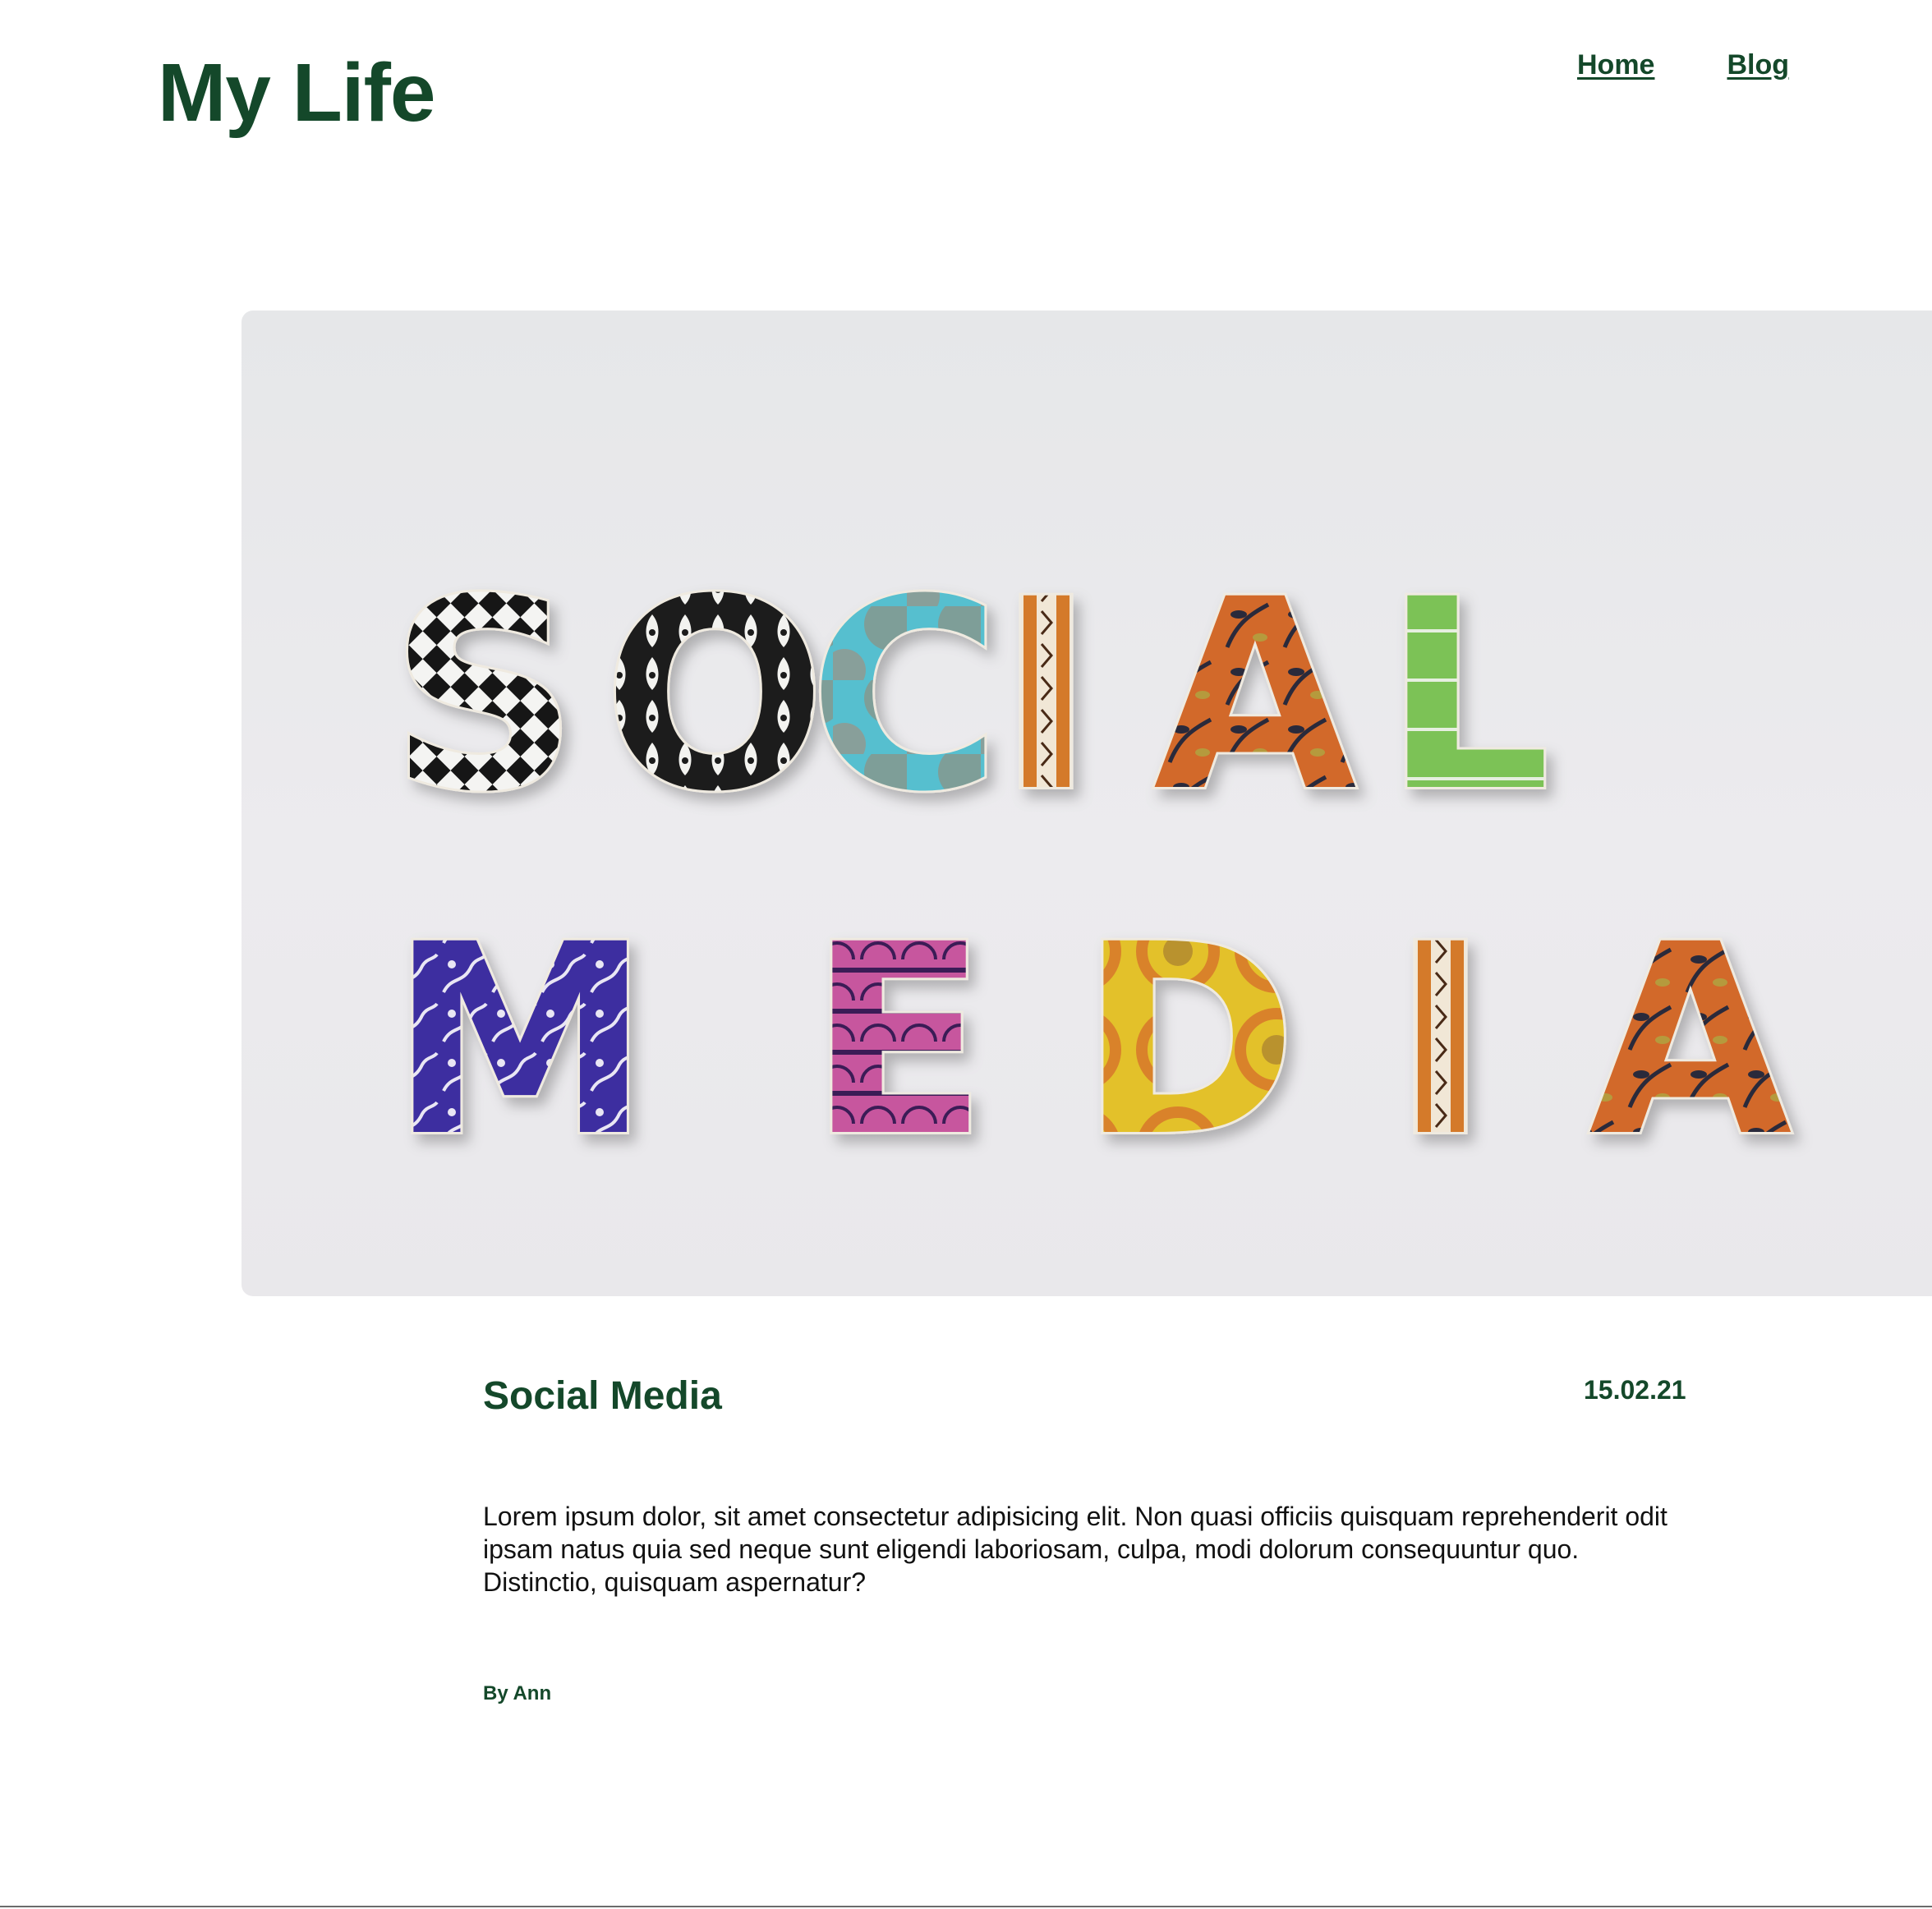 The height and width of the screenshot is (1909, 1932). I want to click on post-author: By Ann, so click(517, 1693).